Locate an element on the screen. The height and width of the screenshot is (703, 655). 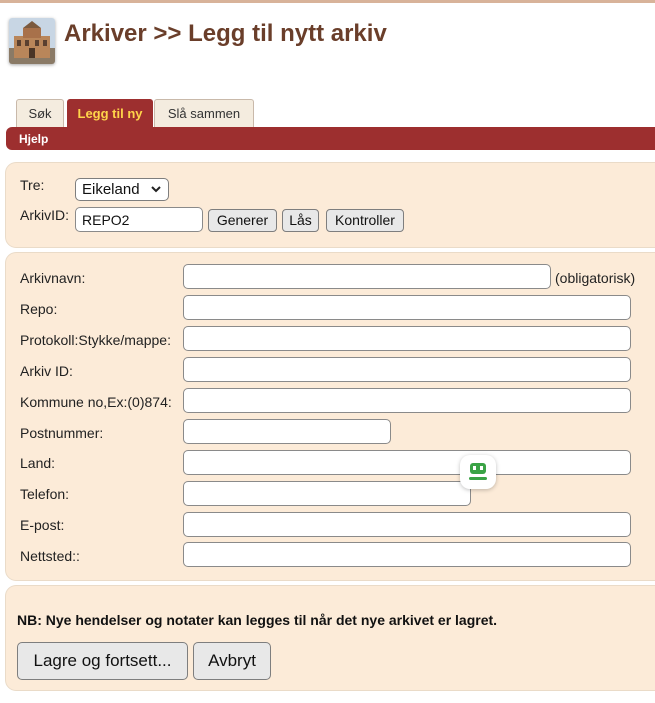
protocol-input is located at coordinates (407, 338).